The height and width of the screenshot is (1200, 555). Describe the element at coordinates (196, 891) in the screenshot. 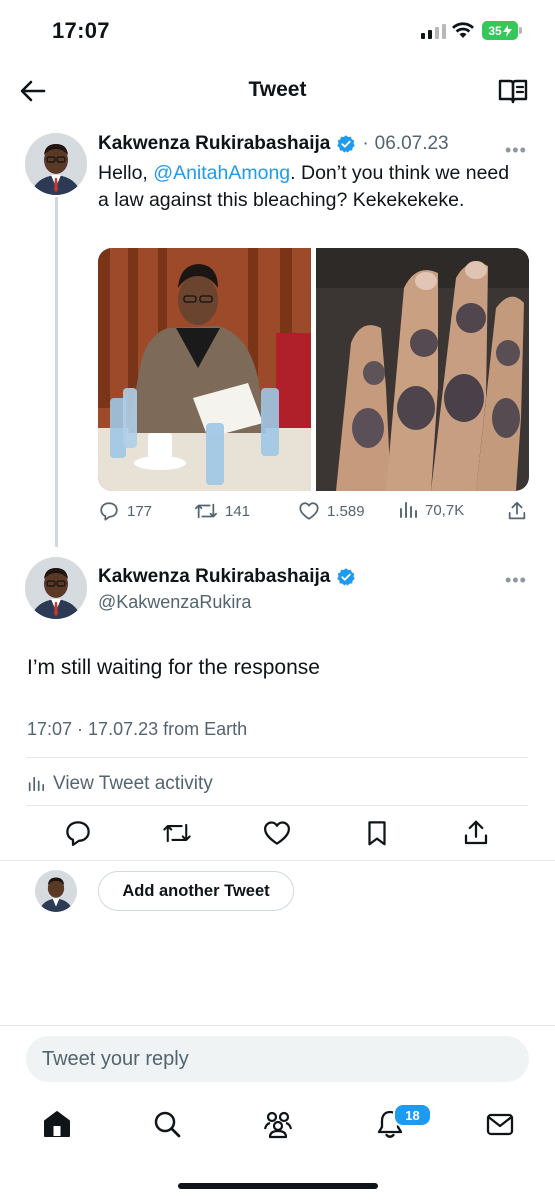

I see `add-another-tweet-button: Add another Tweet` at that location.